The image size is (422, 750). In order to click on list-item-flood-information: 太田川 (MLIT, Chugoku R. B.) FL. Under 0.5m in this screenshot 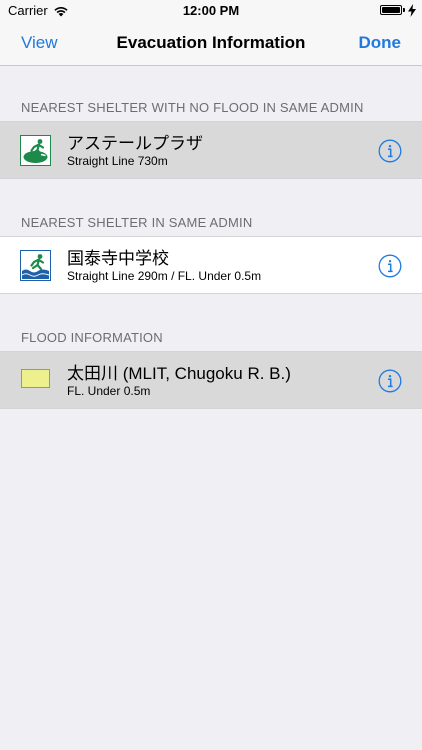, I will do `click(211, 380)`.